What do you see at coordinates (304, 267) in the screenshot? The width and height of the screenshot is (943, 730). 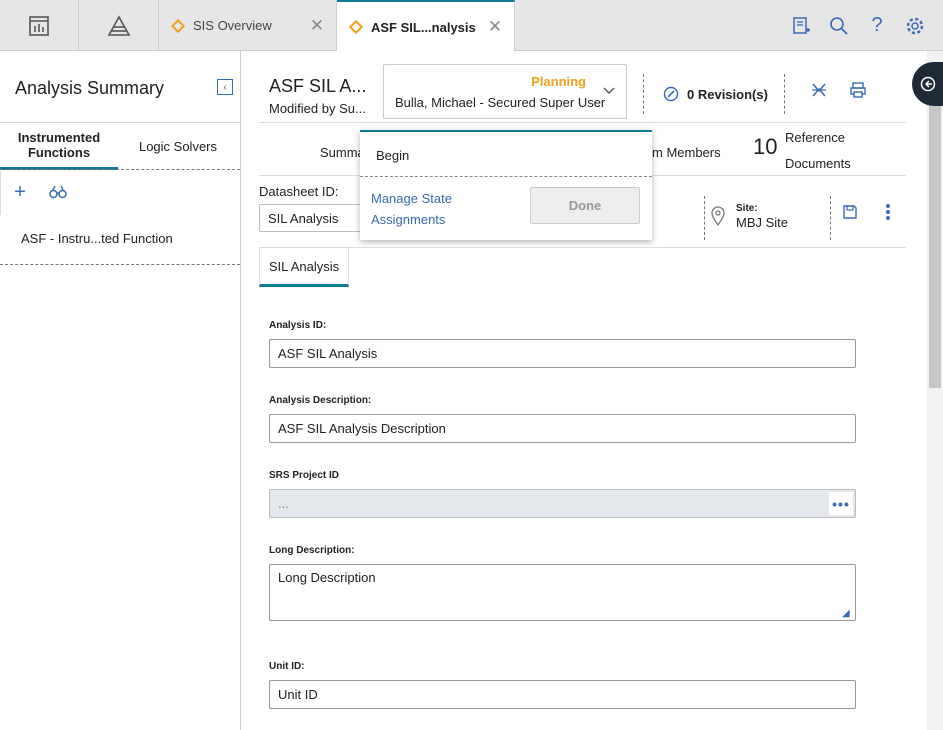 I see `tab-sil-analysis: SIL Analysis` at bounding box center [304, 267].